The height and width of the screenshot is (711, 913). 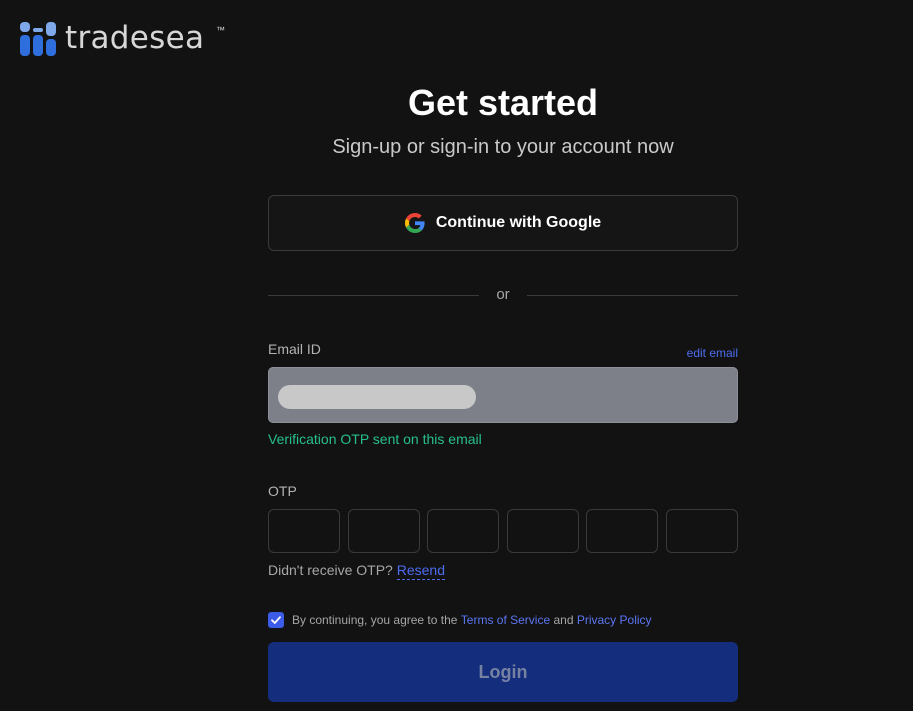 I want to click on page-title: Get started, so click(x=503, y=102).